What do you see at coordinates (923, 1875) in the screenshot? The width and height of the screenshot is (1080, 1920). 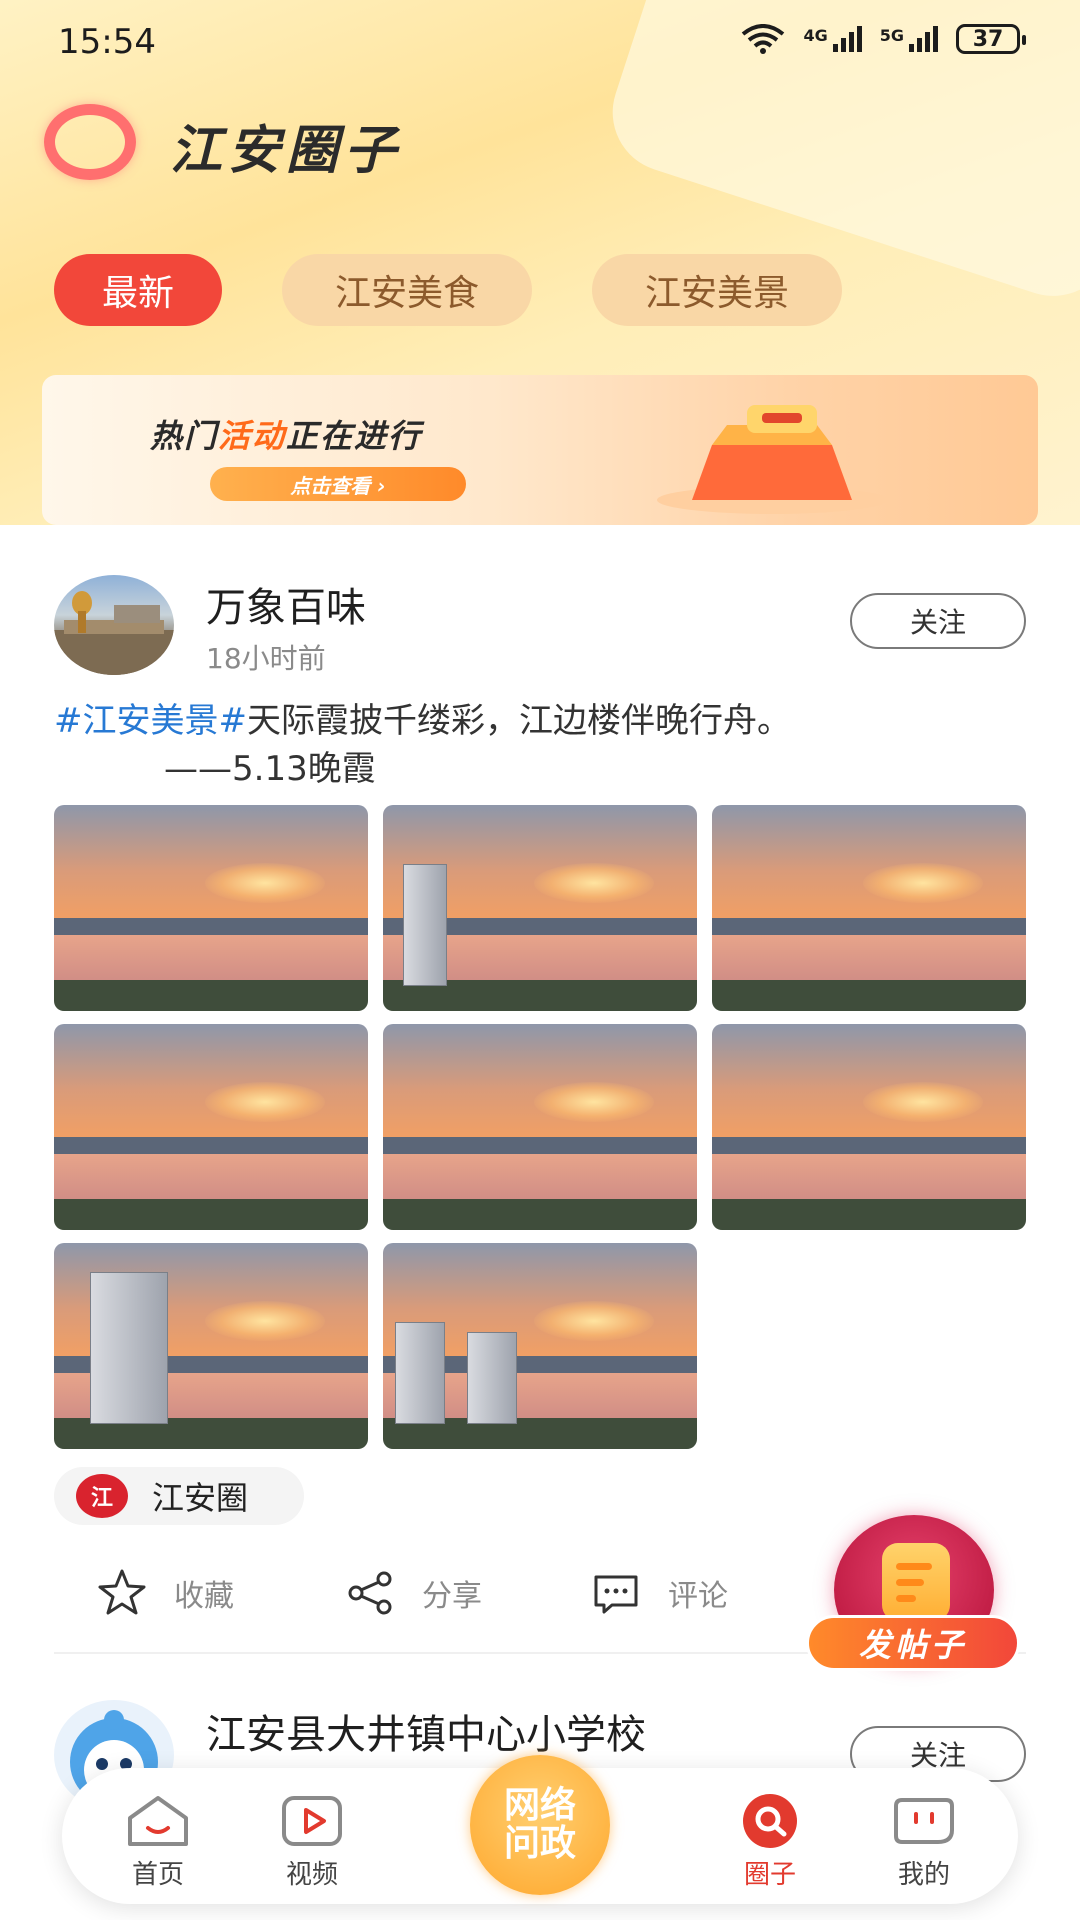 I see `nav-mine-label: 我的` at bounding box center [923, 1875].